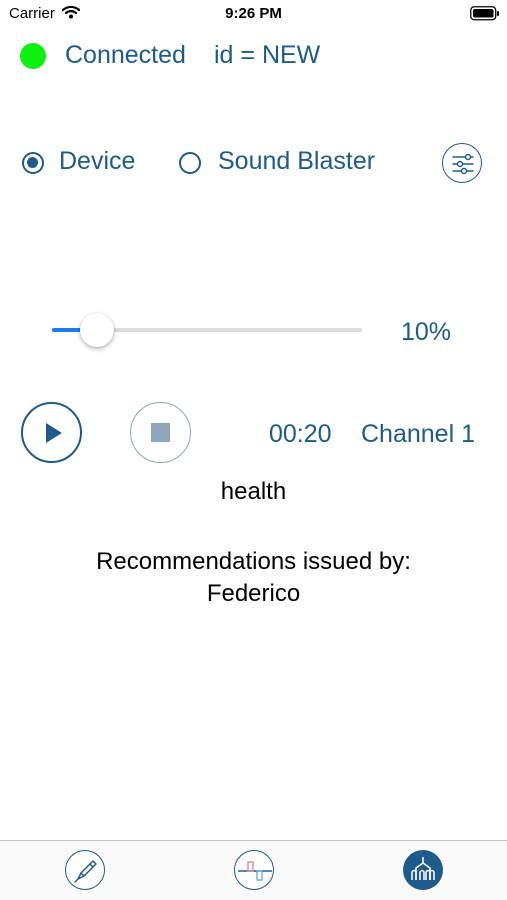  What do you see at coordinates (97, 161) in the screenshot?
I see `device-radio-label: Device` at bounding box center [97, 161].